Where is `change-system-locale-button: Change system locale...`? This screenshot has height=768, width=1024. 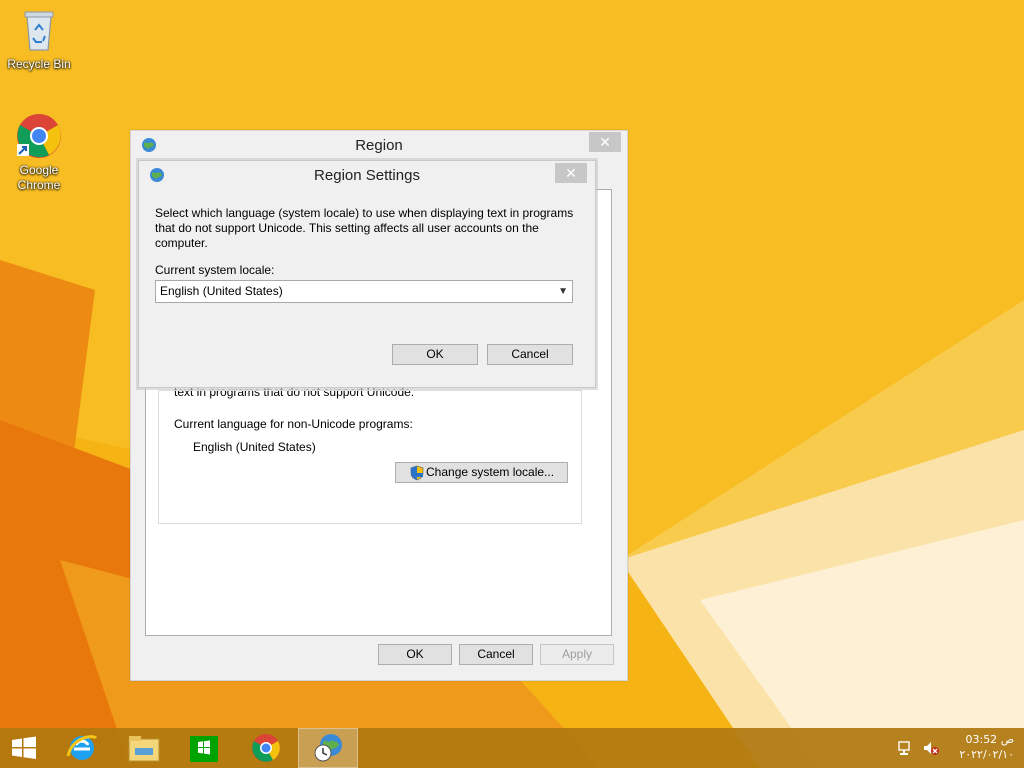 change-system-locale-button: Change system locale... is located at coordinates (481, 472).